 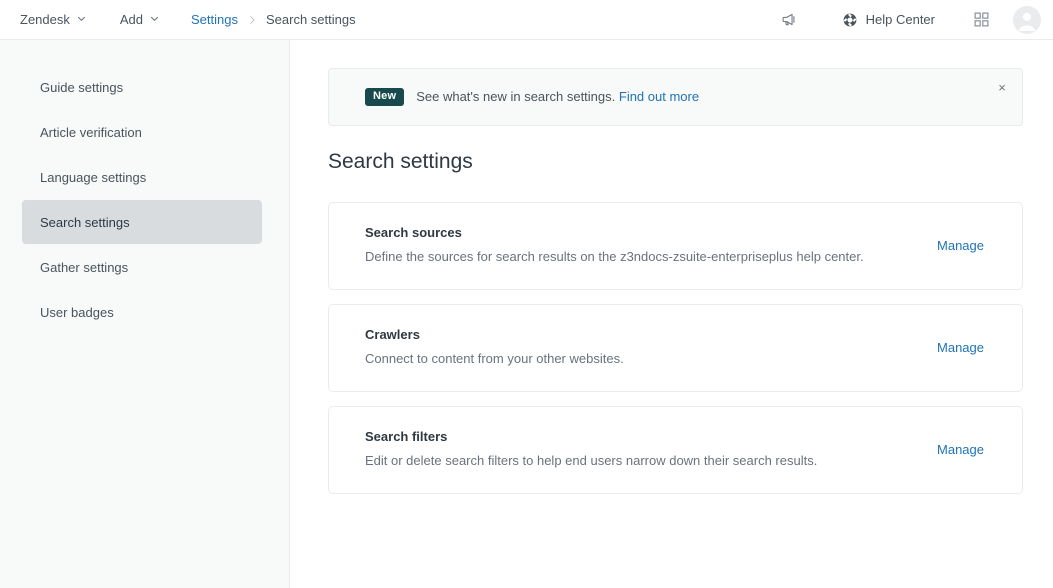 I want to click on sidebar-item-guide-settings: Guide settings, so click(x=142, y=87).